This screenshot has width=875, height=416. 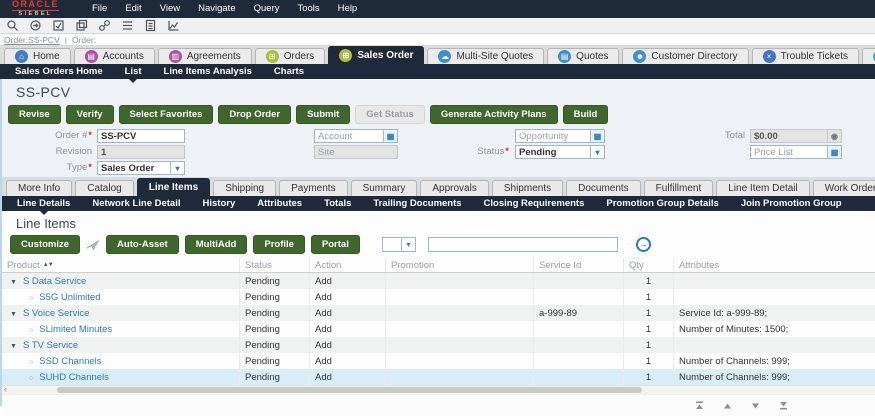 I want to click on last-record-icon, so click(x=783, y=405).